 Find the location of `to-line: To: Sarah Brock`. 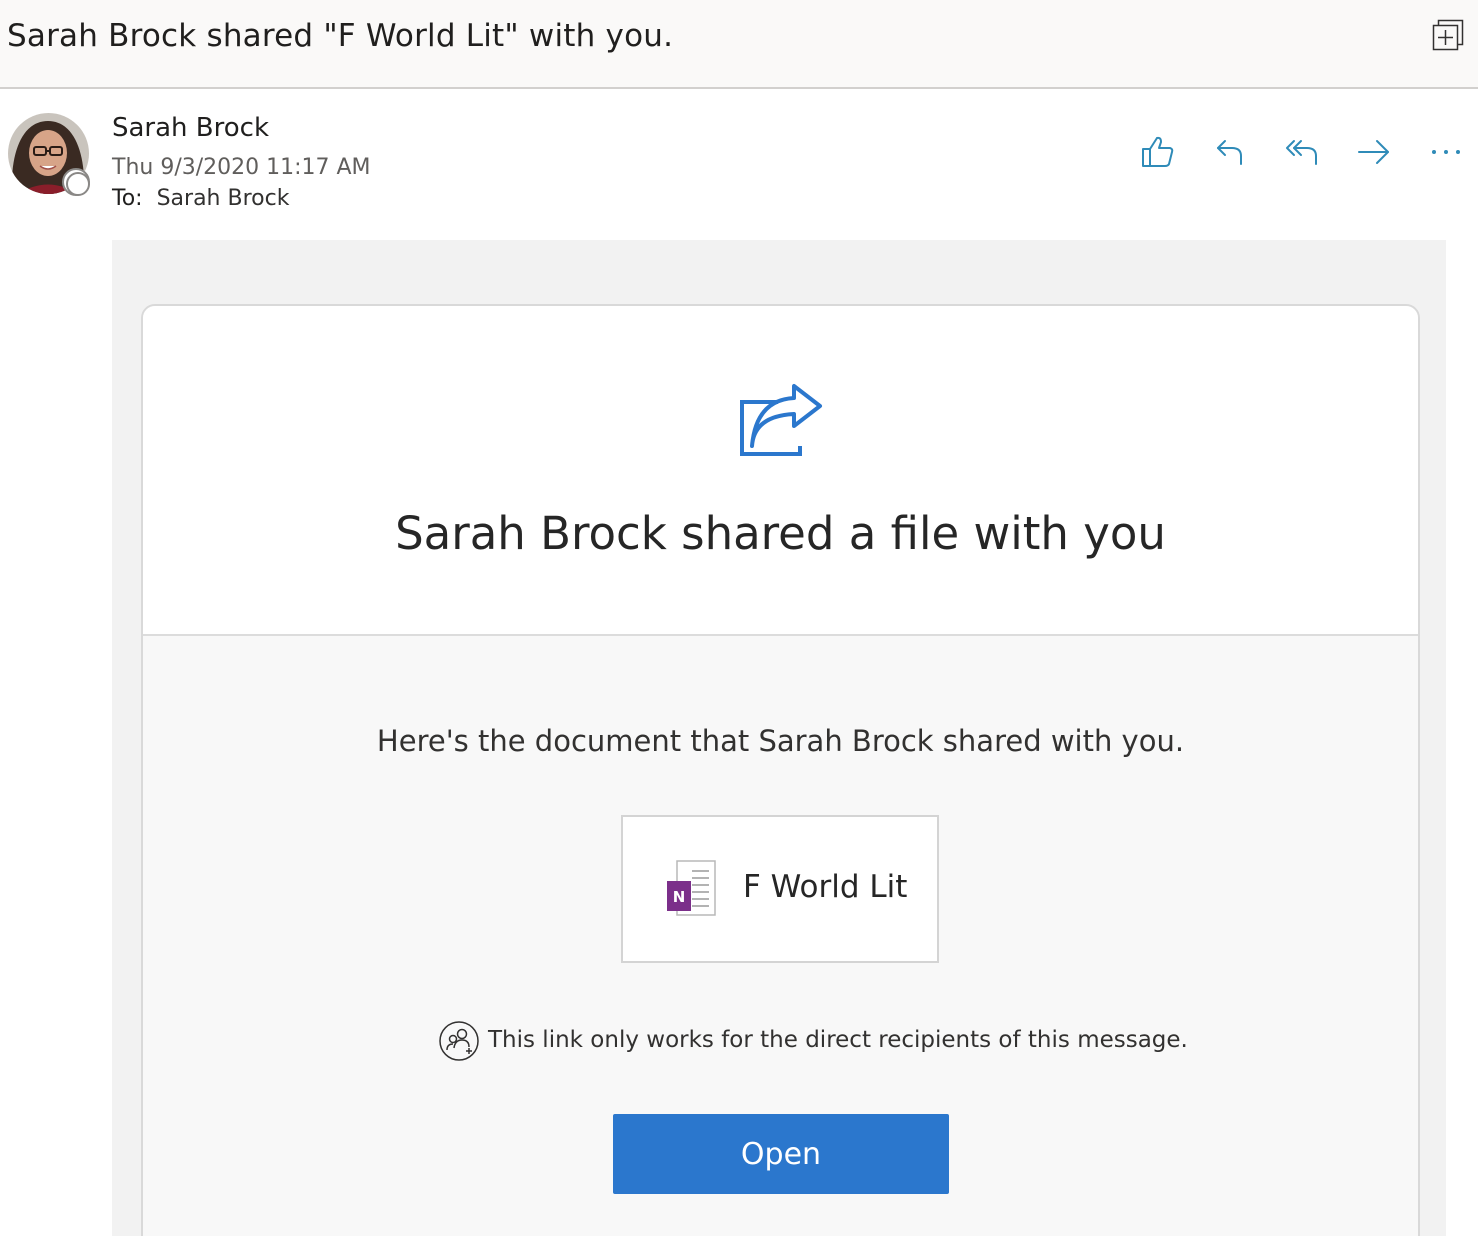

to-line: To: Sarah Brock is located at coordinates (200, 198).